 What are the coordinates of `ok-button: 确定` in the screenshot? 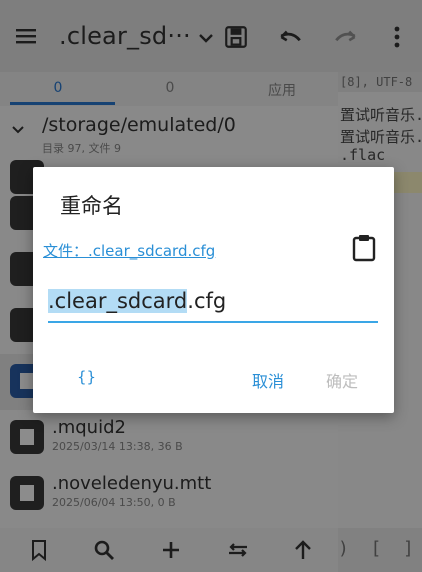 It's located at (342, 380).